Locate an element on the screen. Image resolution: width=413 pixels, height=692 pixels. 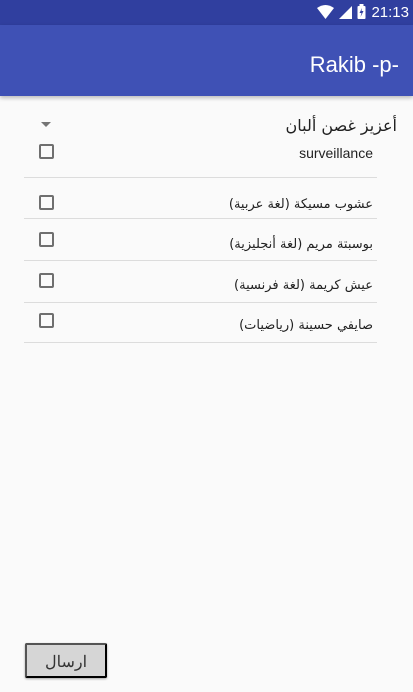
list-item: عشوب مسيكة (لغة عربية) is located at coordinates (200, 198).